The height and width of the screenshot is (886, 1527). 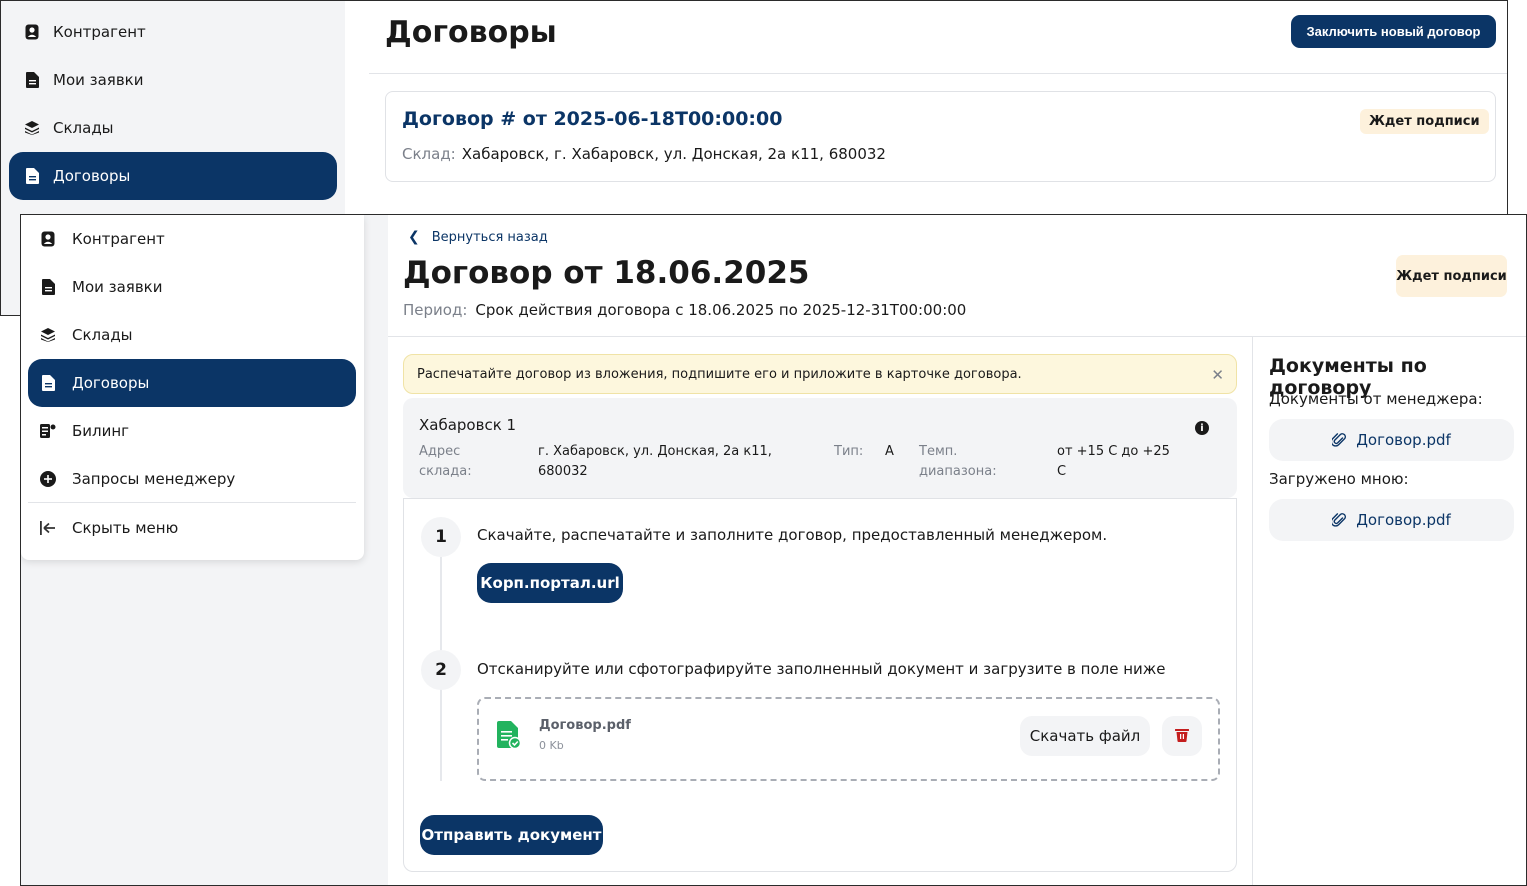 What do you see at coordinates (1202, 428) in the screenshot?
I see `info-icon: i` at bounding box center [1202, 428].